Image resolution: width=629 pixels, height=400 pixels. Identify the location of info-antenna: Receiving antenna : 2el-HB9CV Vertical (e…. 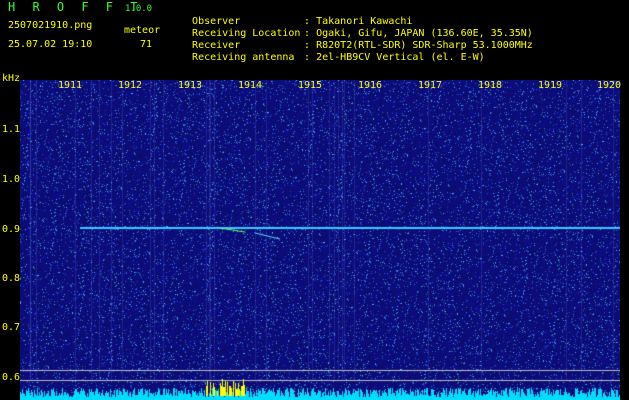
(332, 52).